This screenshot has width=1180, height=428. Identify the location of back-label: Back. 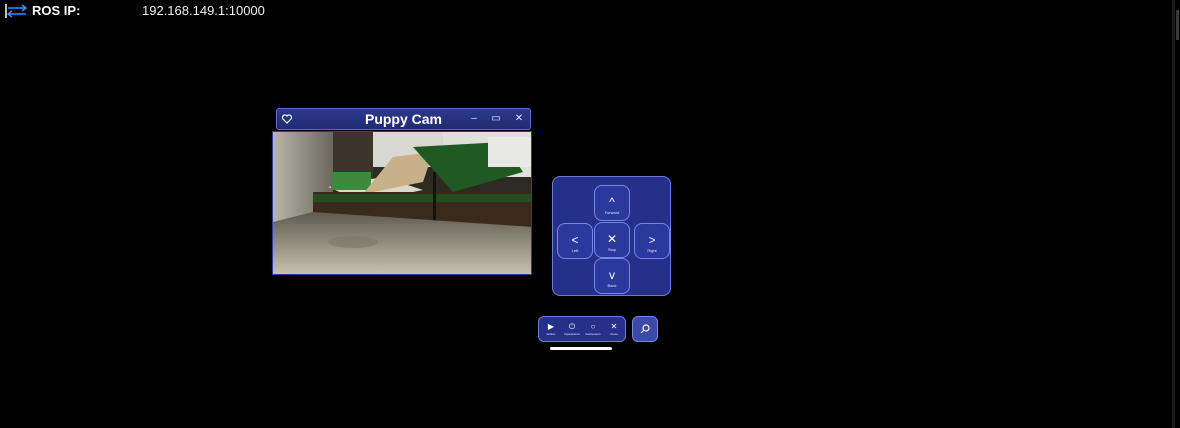
(612, 285).